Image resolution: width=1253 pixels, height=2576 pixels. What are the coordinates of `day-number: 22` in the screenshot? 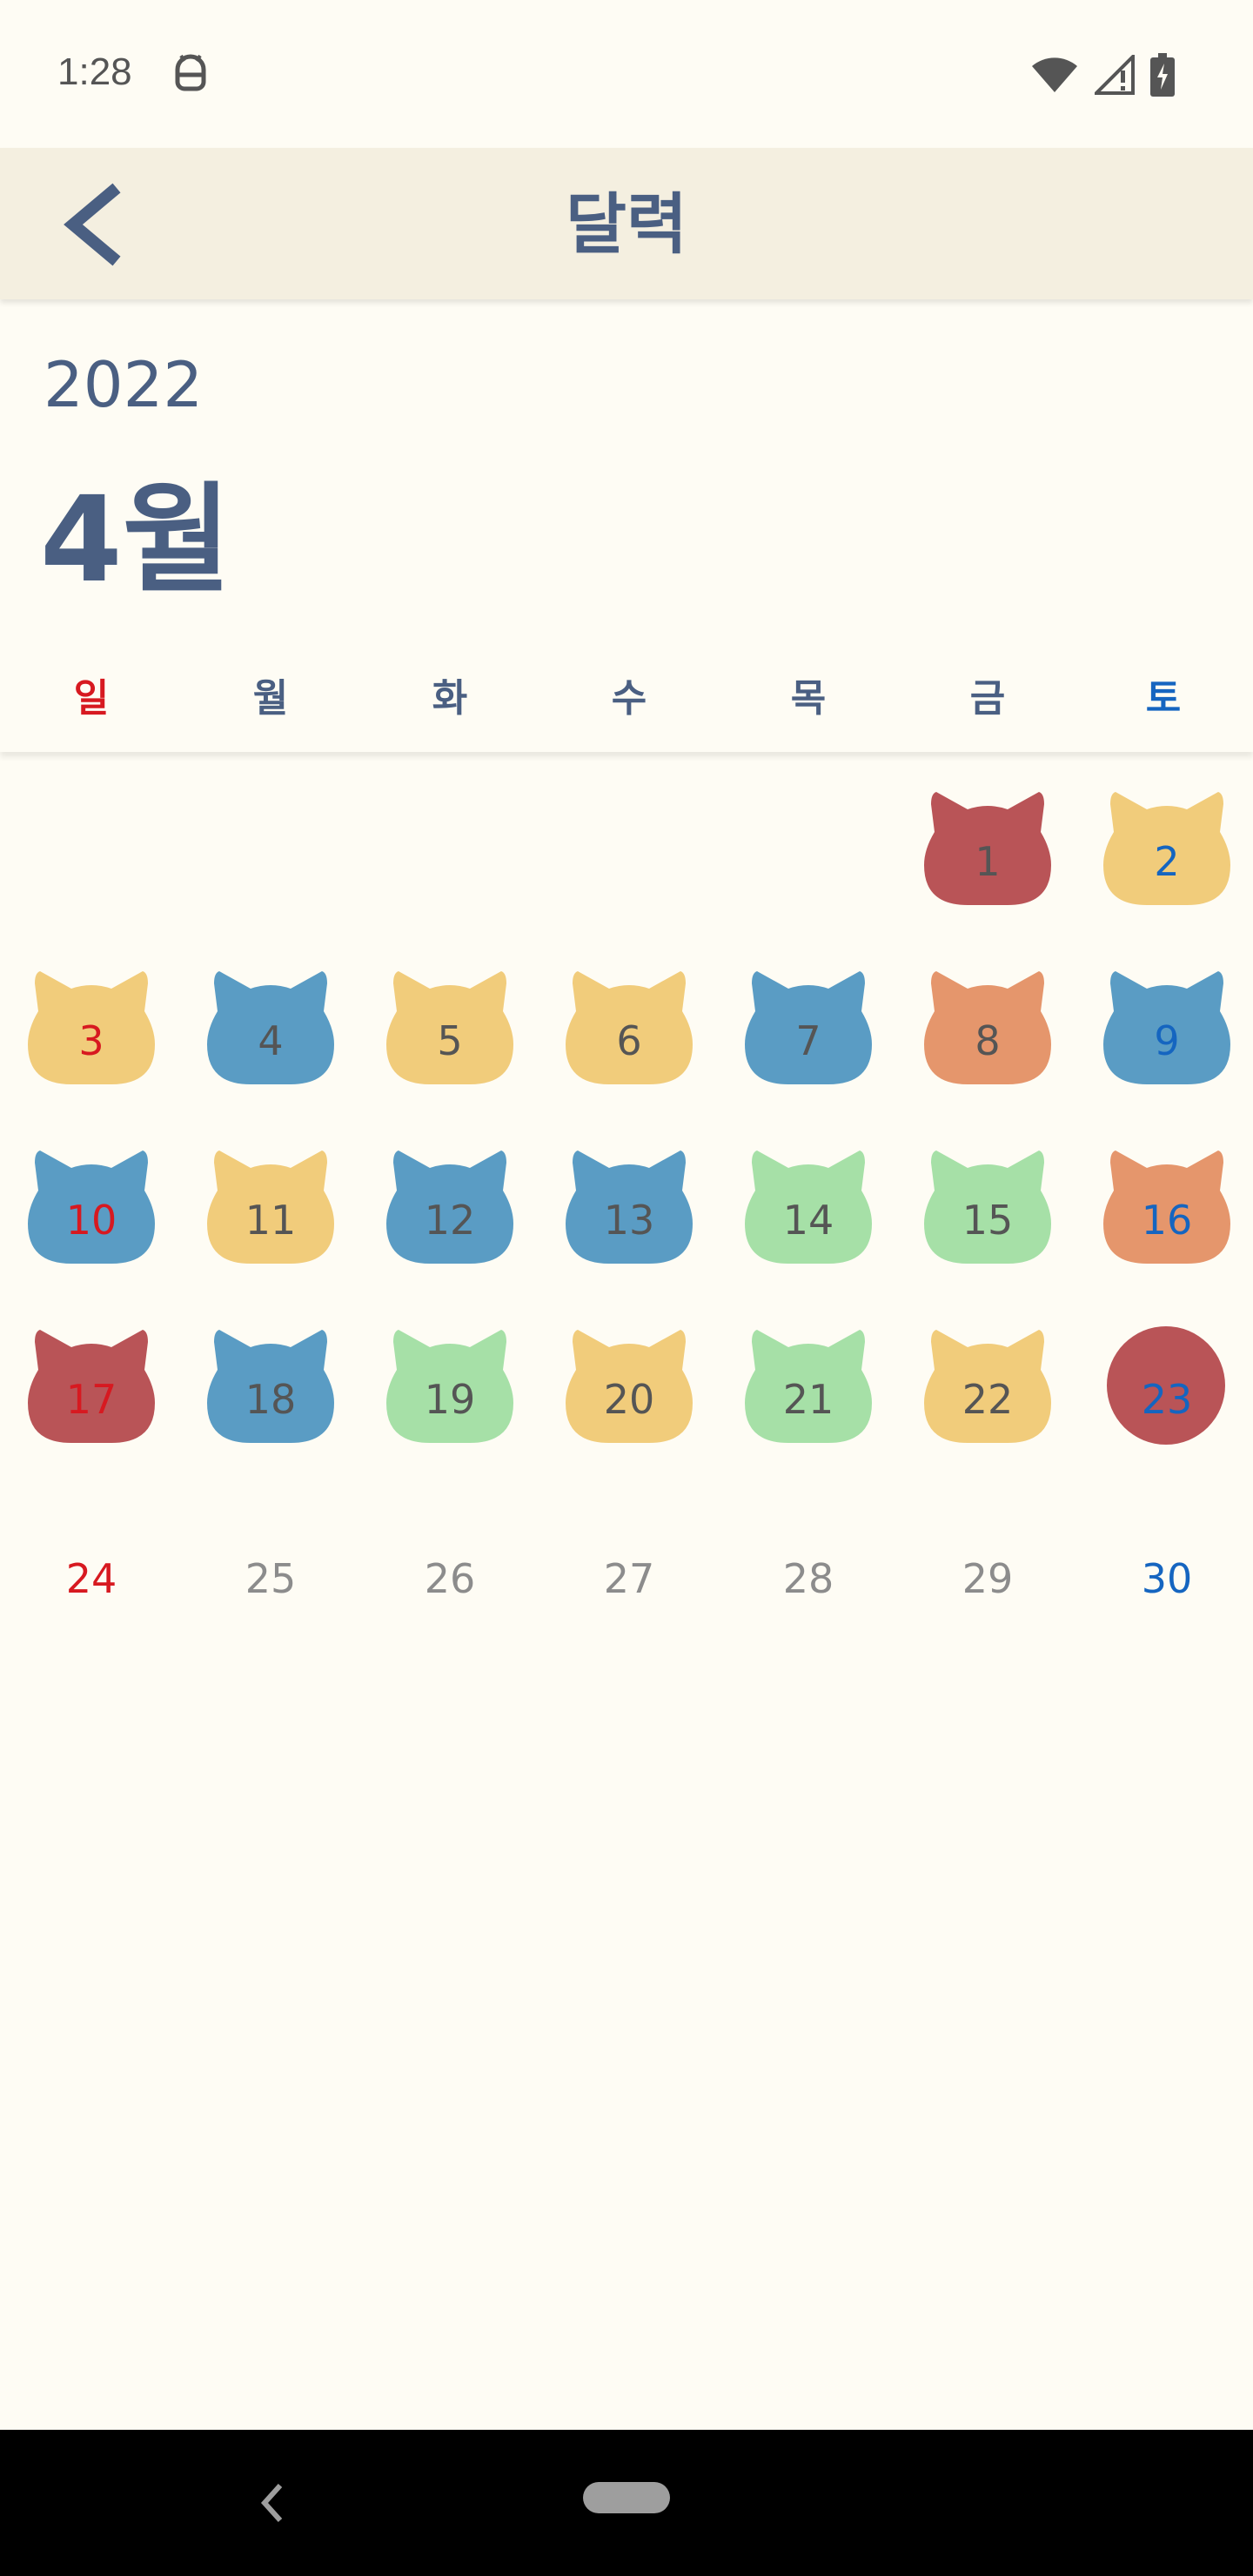 It's located at (988, 1399).